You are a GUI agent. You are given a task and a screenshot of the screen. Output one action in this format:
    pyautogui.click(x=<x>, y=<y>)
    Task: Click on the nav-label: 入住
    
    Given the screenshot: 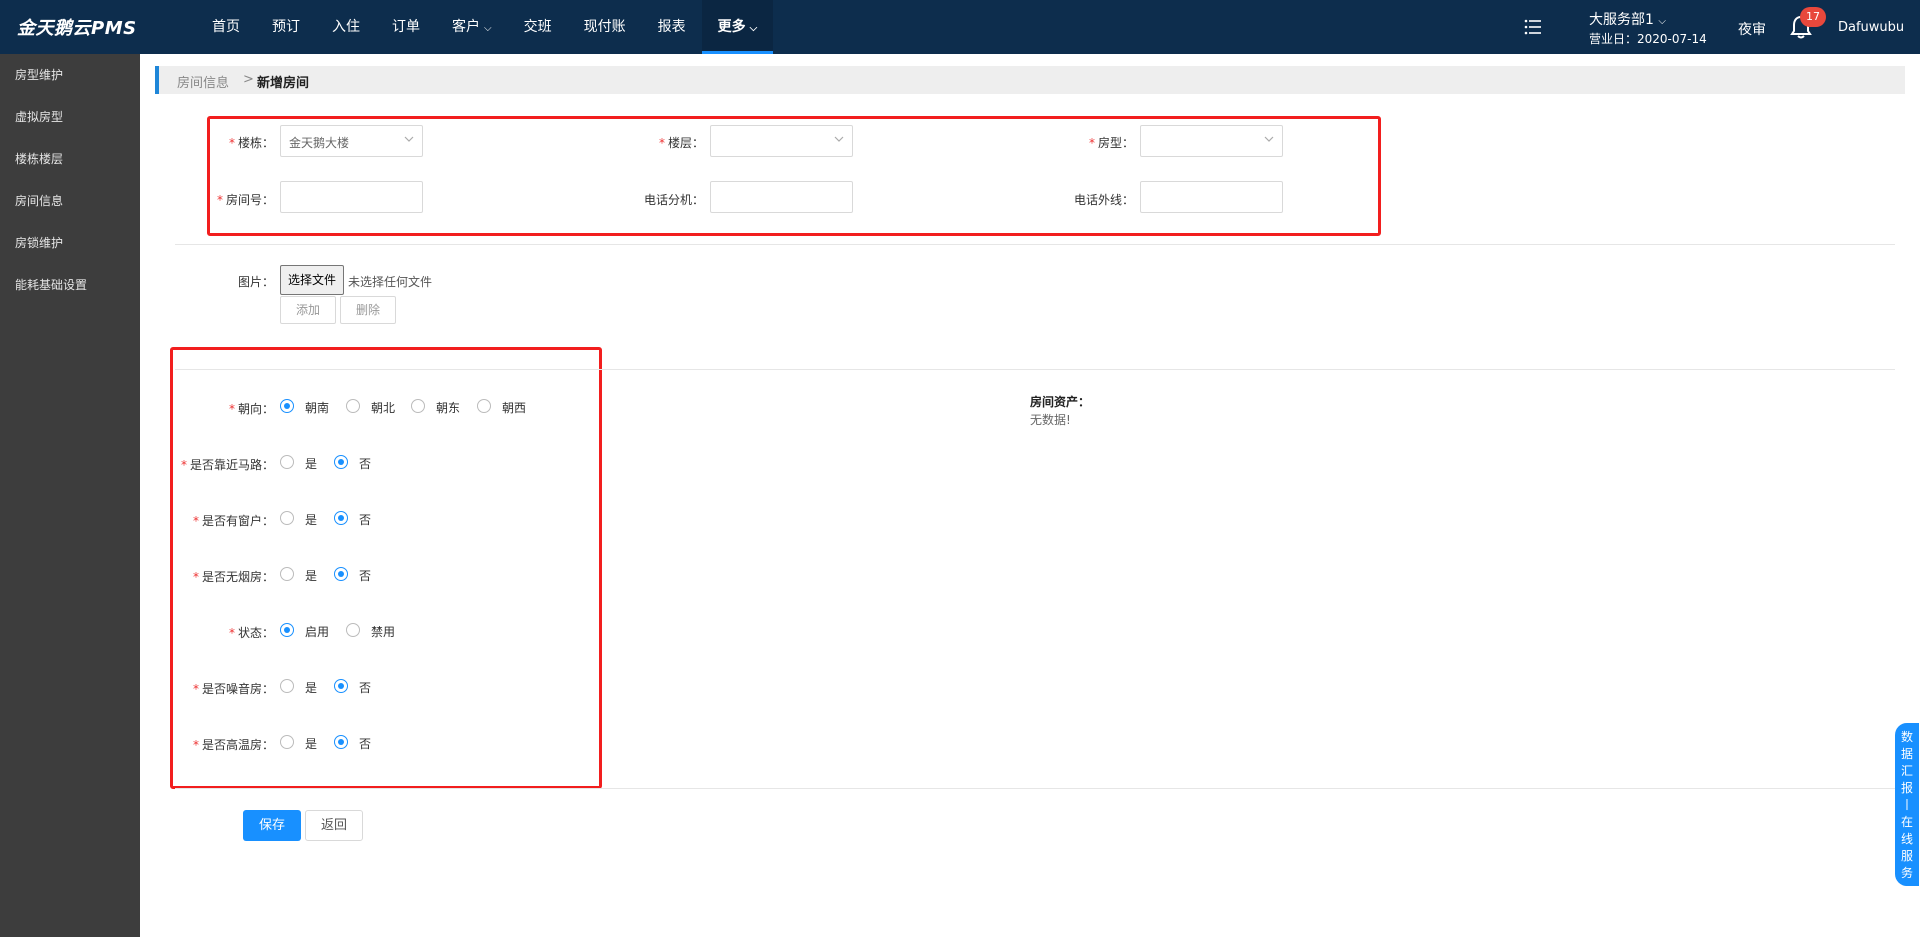 What is the action you would take?
    pyautogui.click(x=346, y=27)
    